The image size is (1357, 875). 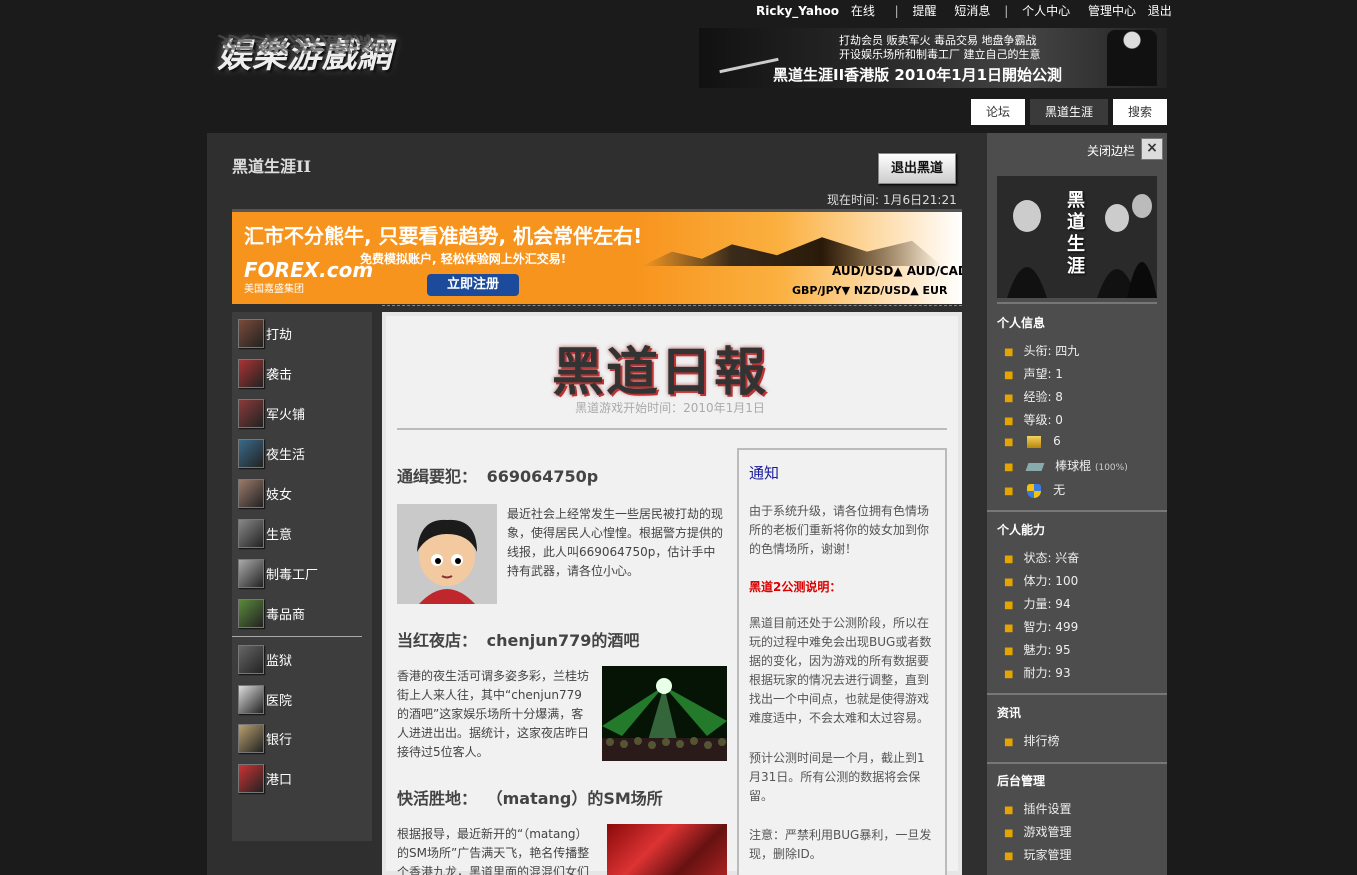 What do you see at coordinates (1047, 832) in the screenshot?
I see `admin-label: 游戏管理` at bounding box center [1047, 832].